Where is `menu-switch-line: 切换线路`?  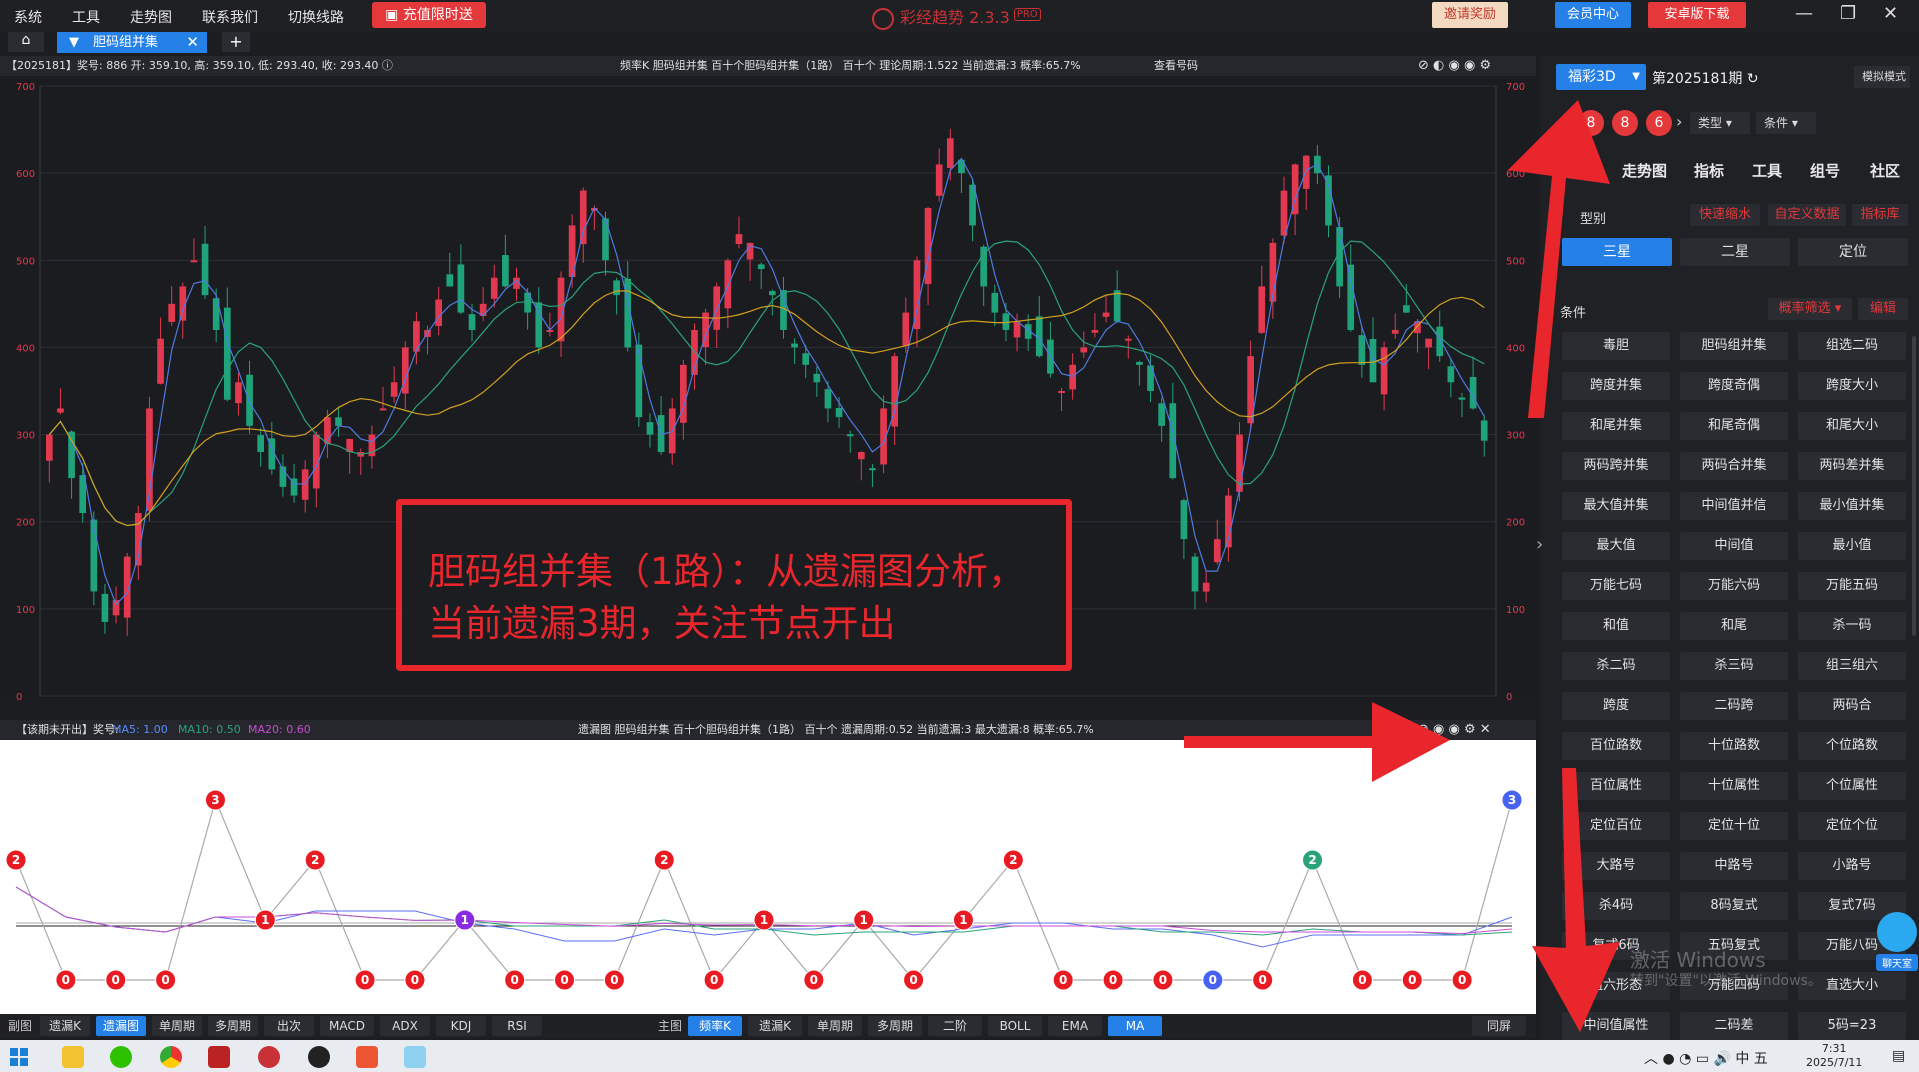 menu-switch-line: 切换线路 is located at coordinates (316, 17).